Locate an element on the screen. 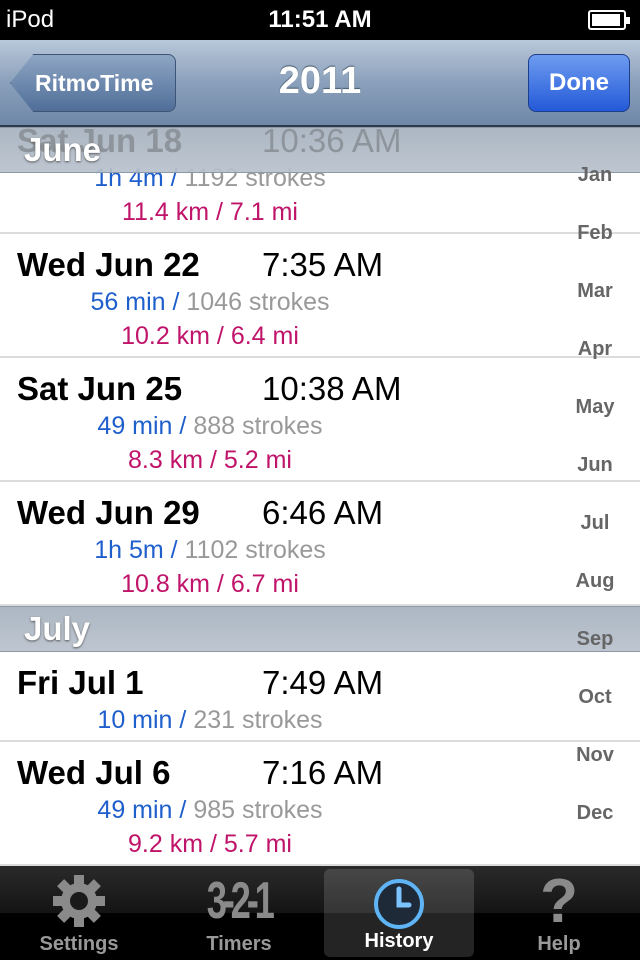 This screenshot has height=960, width=640. list-item: Fri Jul 1 7:49 AM 10 min / 231 strokes is located at coordinates (320, 697).